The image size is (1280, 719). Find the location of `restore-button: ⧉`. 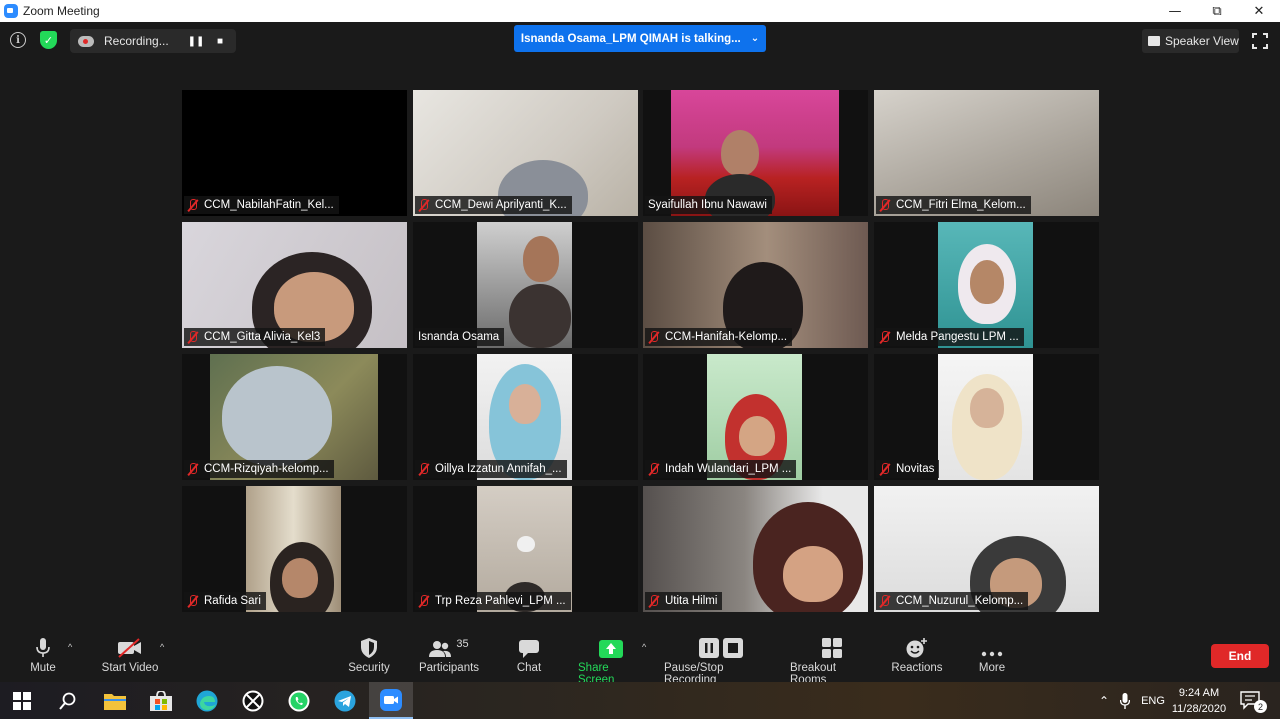

restore-button: ⧉ is located at coordinates (1217, 11).